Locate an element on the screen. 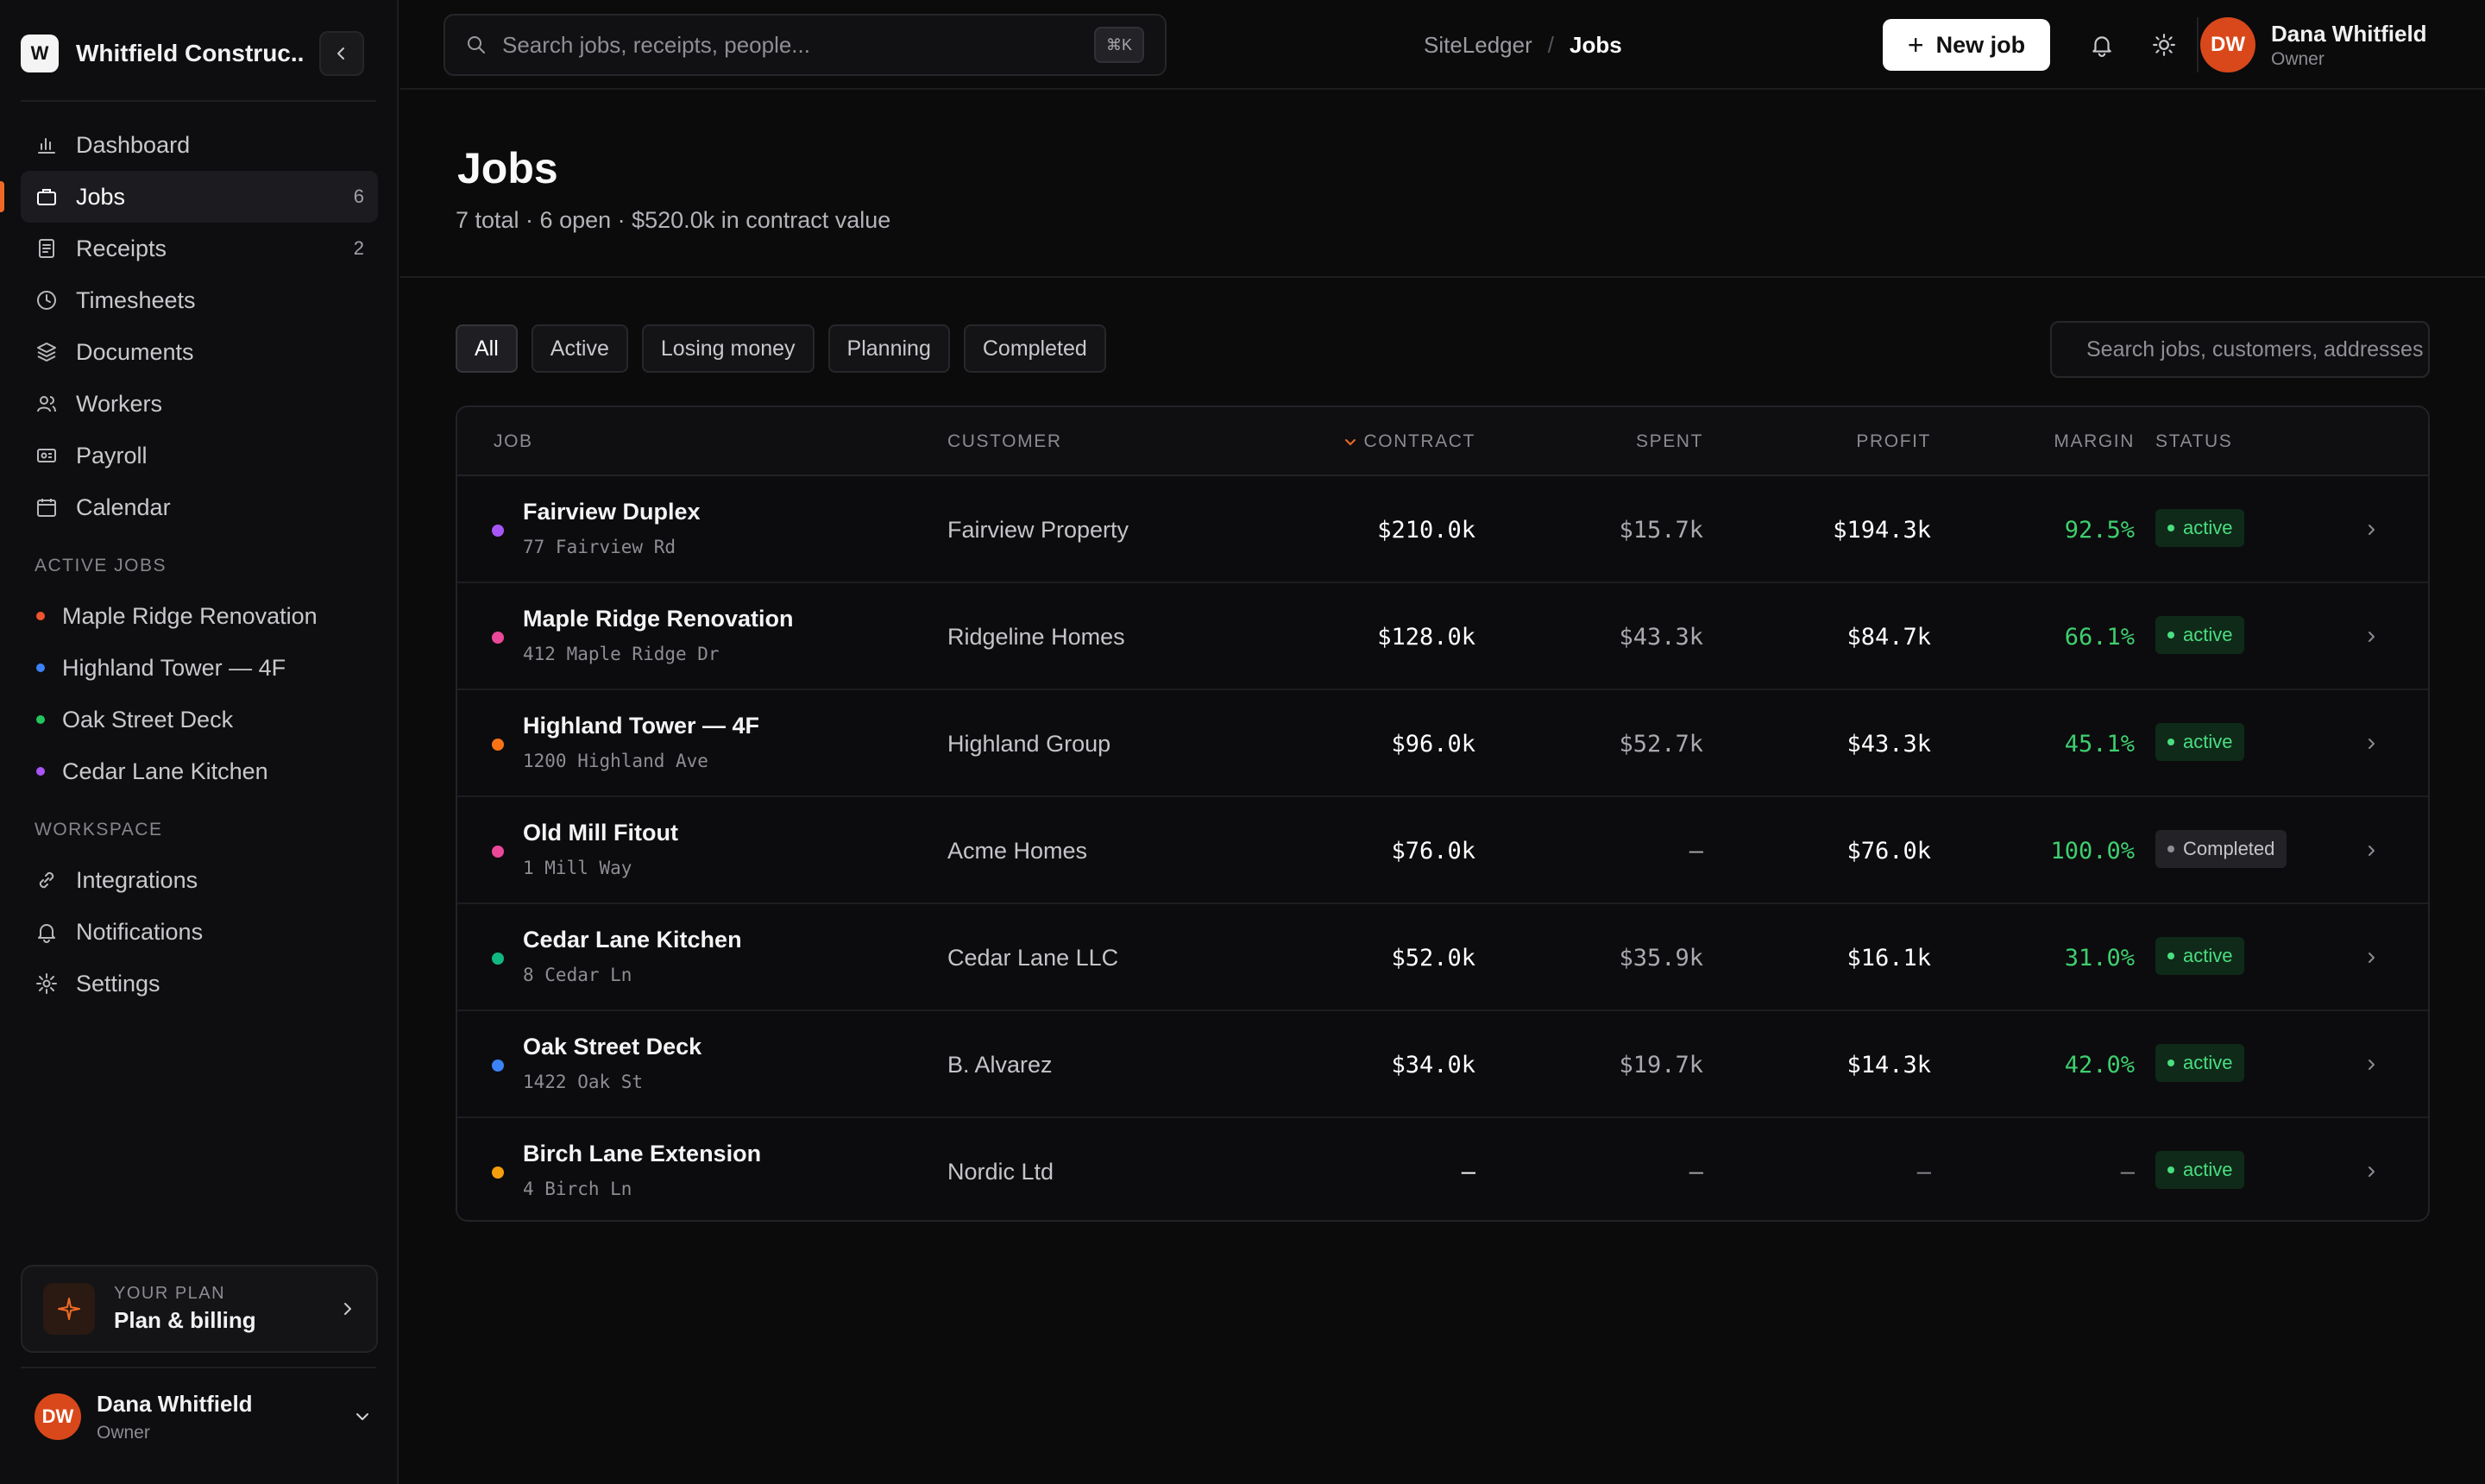 The height and width of the screenshot is (1484, 2485). sidebar-item-notifications: Notifications is located at coordinates (199, 932).